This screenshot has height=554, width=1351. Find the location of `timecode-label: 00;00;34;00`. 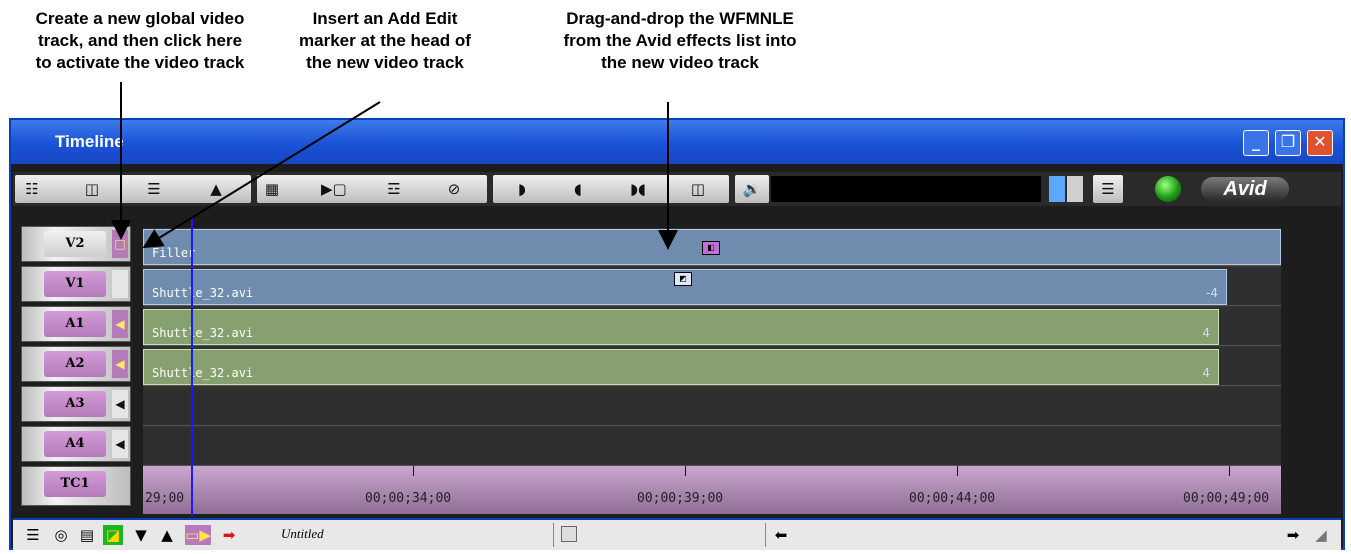

timecode-label: 00;00;34;00 is located at coordinates (408, 498).